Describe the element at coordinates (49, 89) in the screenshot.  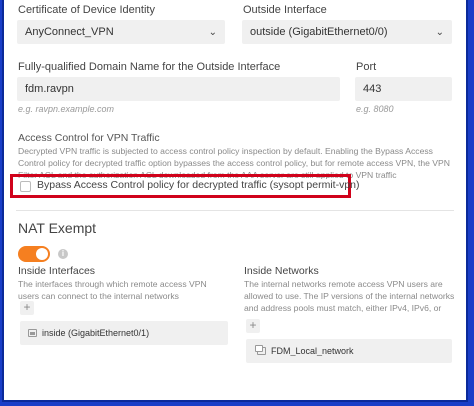
I see `fqdn-value: fdm.ravpn` at that location.